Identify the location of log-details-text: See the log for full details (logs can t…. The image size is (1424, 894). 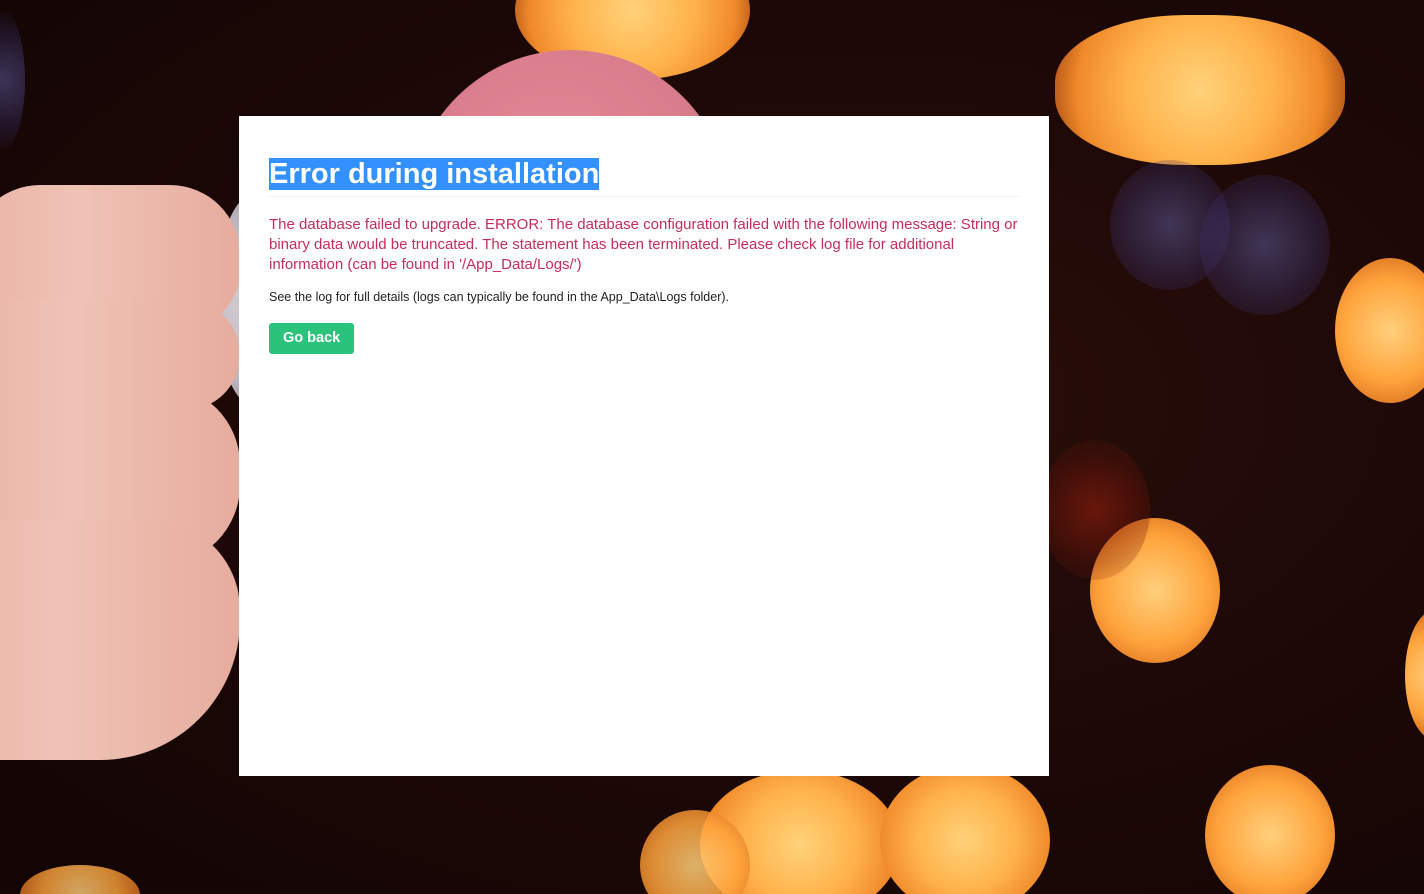
(499, 297).